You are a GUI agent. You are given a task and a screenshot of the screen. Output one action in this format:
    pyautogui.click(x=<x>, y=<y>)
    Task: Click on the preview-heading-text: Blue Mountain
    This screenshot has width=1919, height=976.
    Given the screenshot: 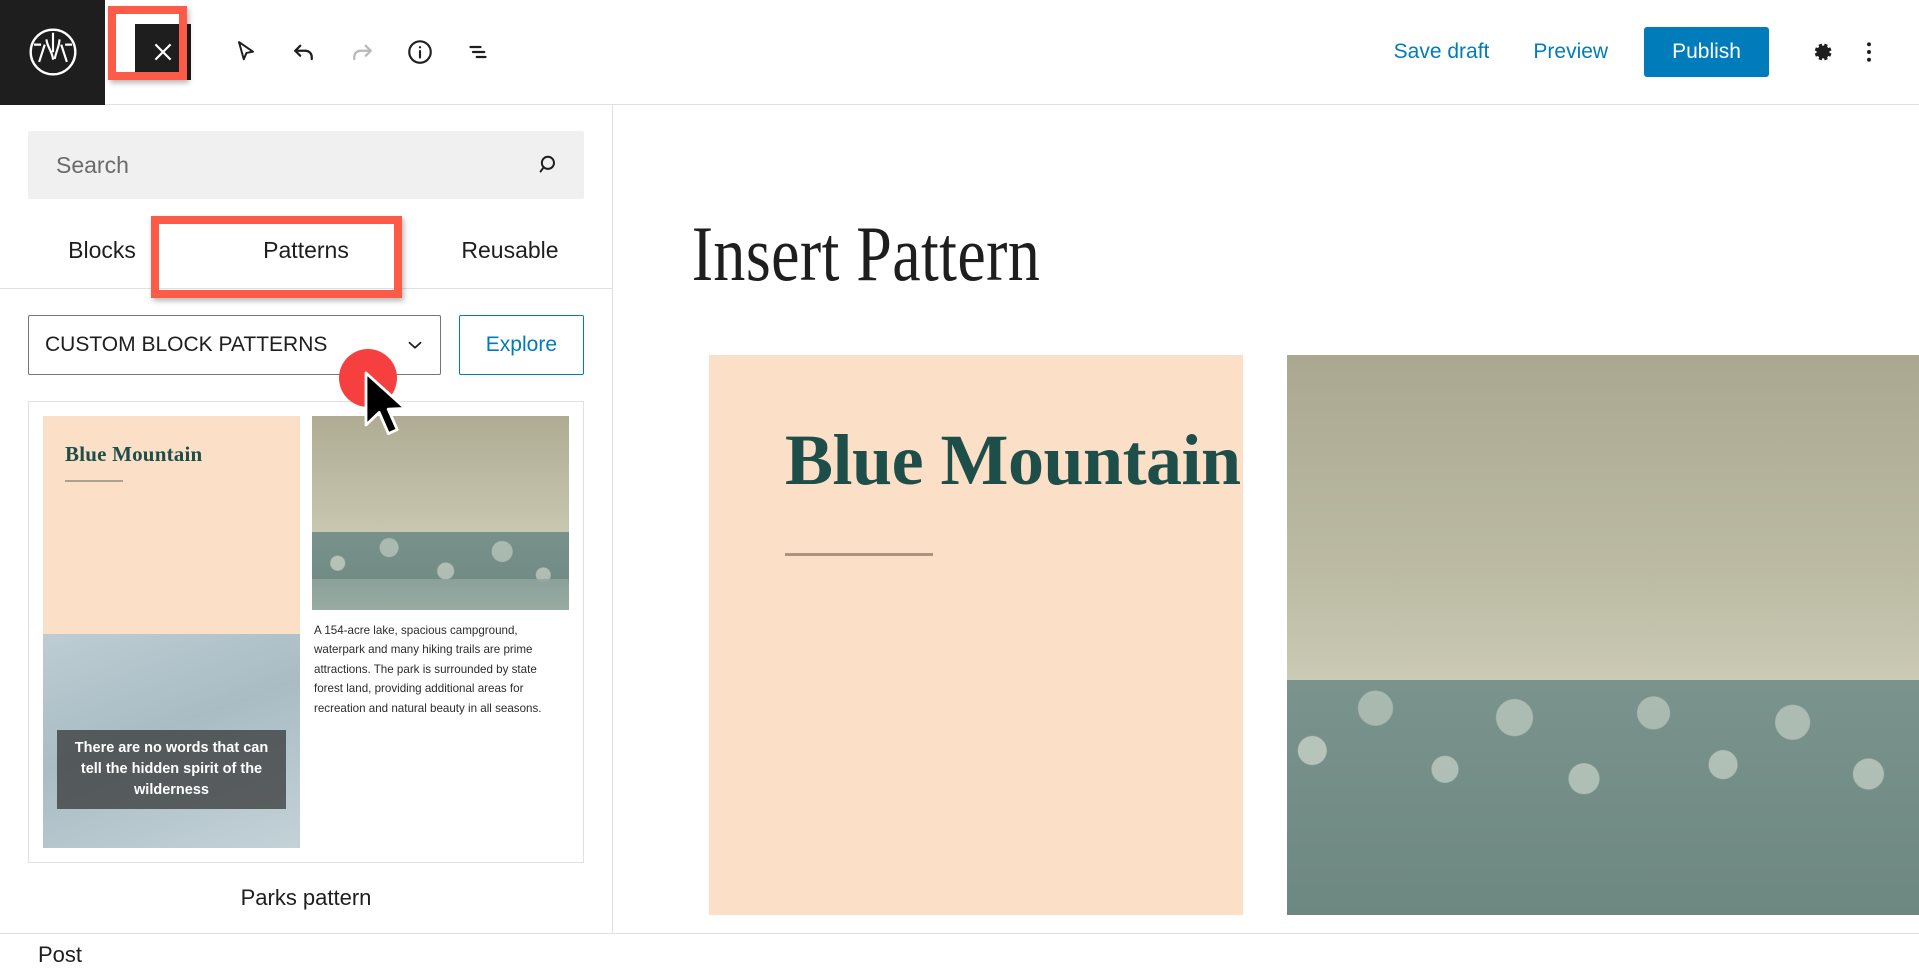 What is the action you would take?
    pyautogui.click(x=134, y=454)
    